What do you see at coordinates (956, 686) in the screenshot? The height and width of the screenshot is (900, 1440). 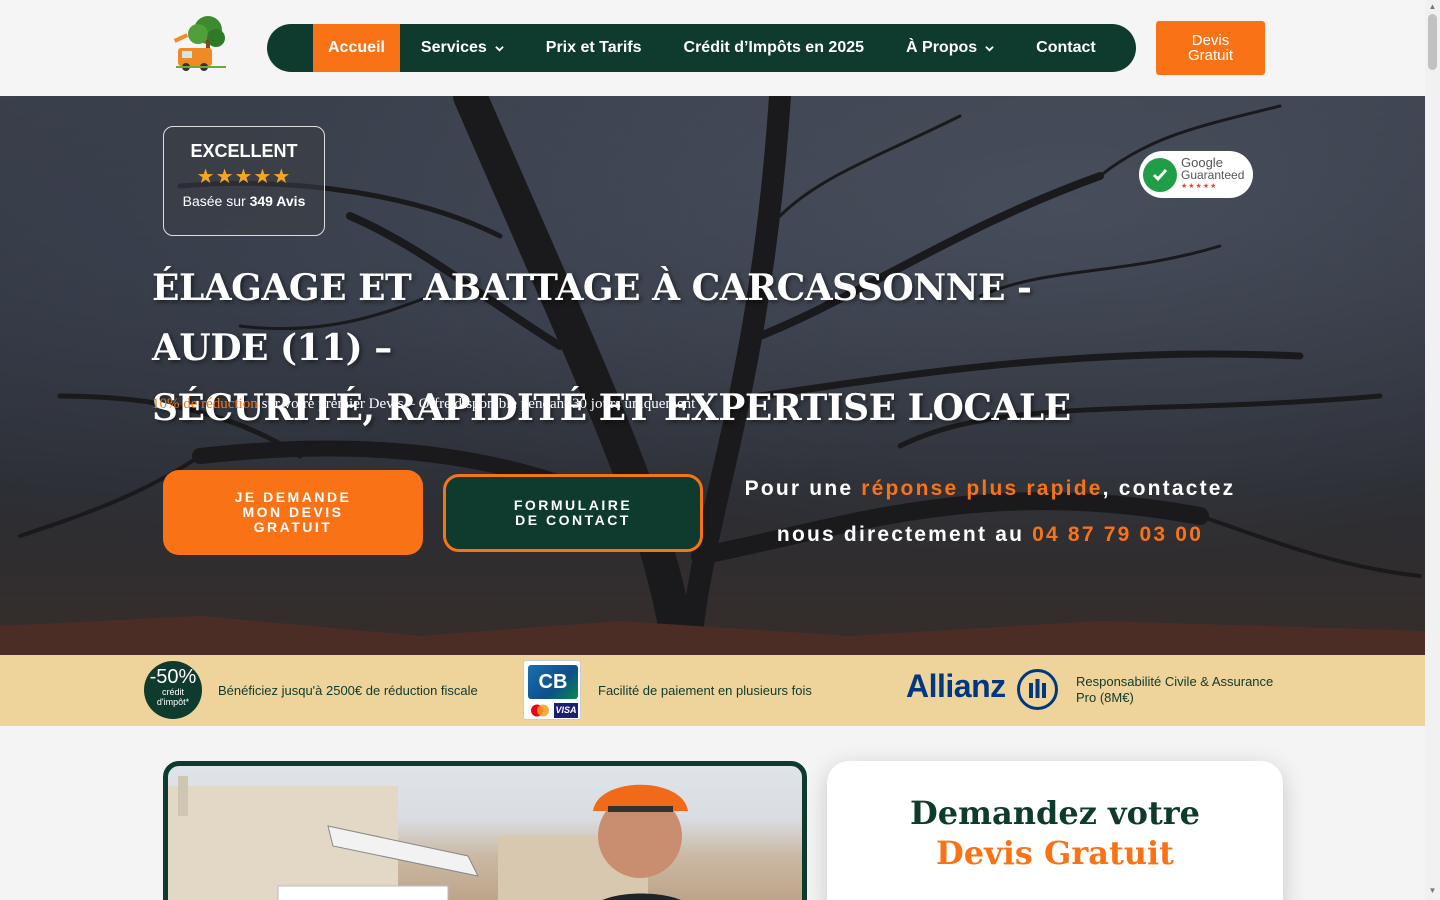 I see `allianz-logo: Allianz` at bounding box center [956, 686].